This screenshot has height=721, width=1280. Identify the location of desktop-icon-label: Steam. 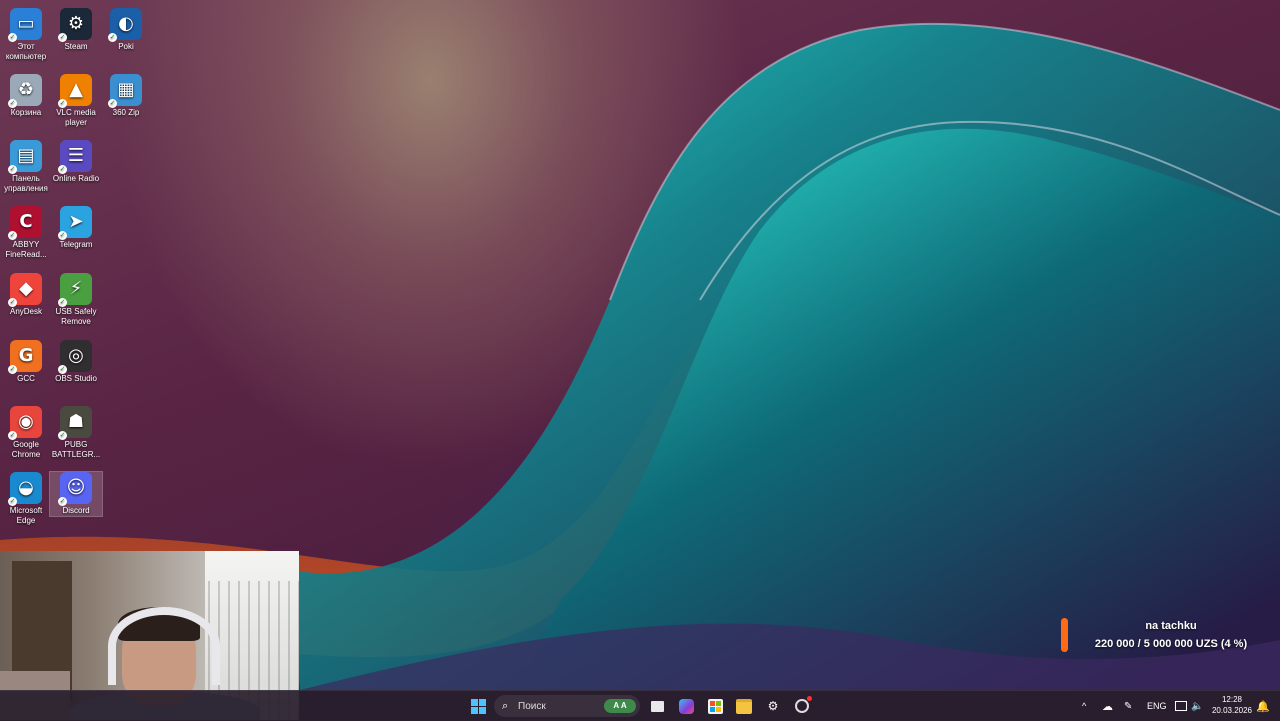
(76, 46).